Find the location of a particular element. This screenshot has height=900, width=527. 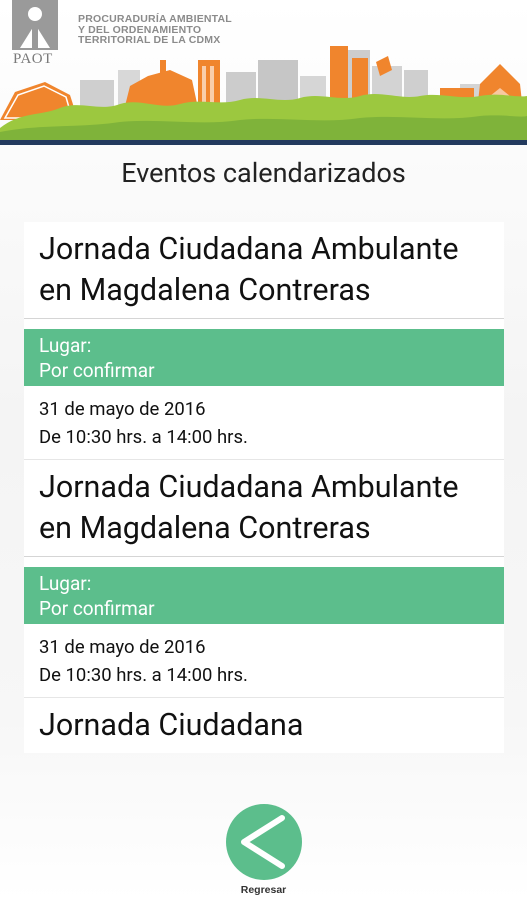

page-title: Eventos calendarizados is located at coordinates (263, 173).